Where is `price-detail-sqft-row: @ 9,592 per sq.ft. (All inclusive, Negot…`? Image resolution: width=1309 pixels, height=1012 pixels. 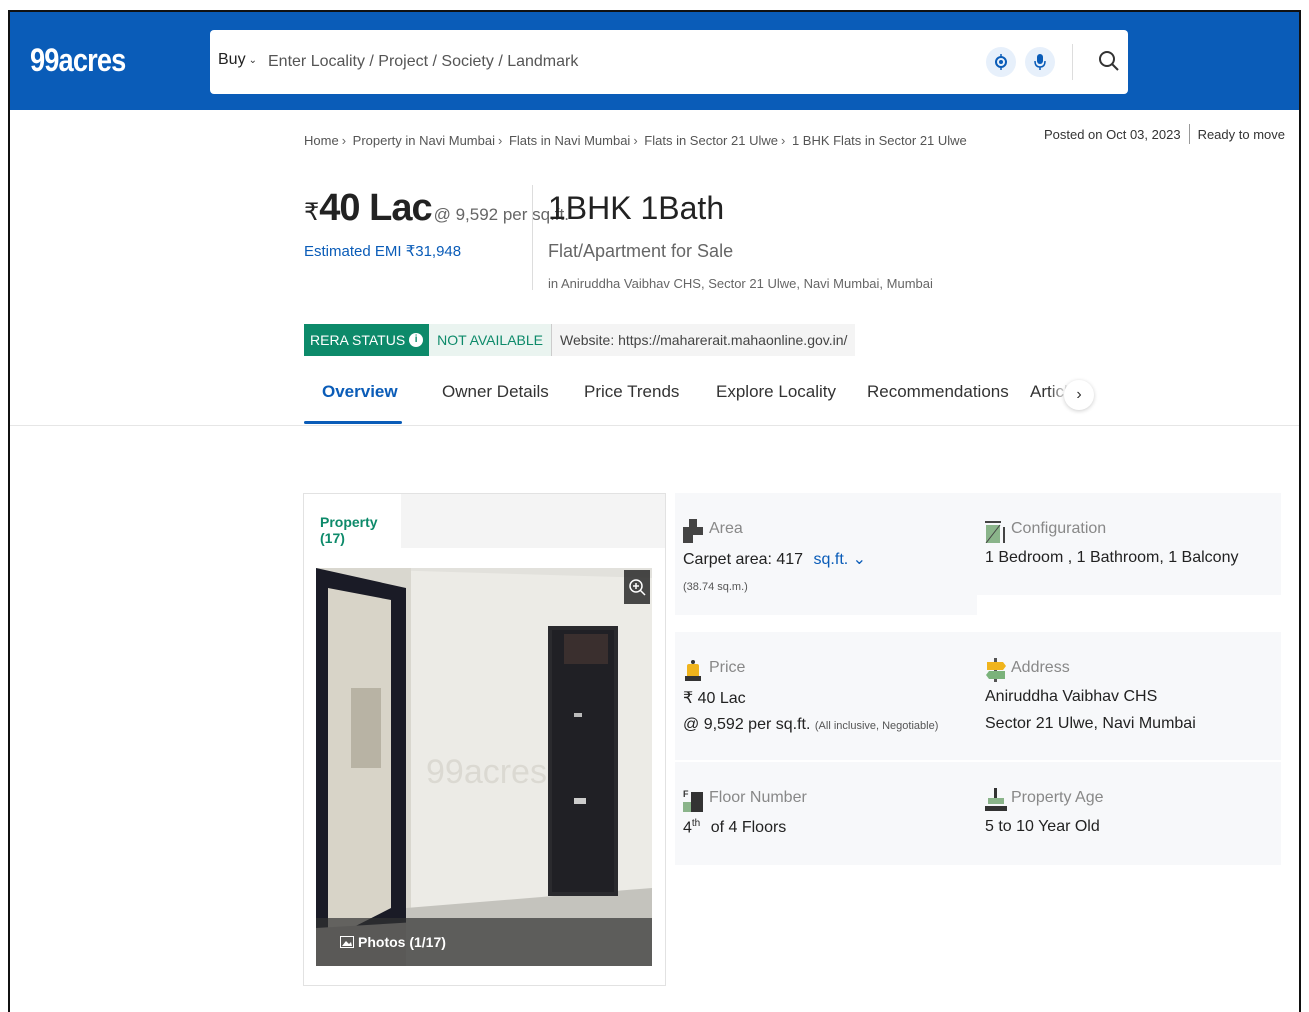
price-detail-sqft-row: @ 9,592 per sq.ft. (All inclusive, Negot… is located at coordinates (810, 725).